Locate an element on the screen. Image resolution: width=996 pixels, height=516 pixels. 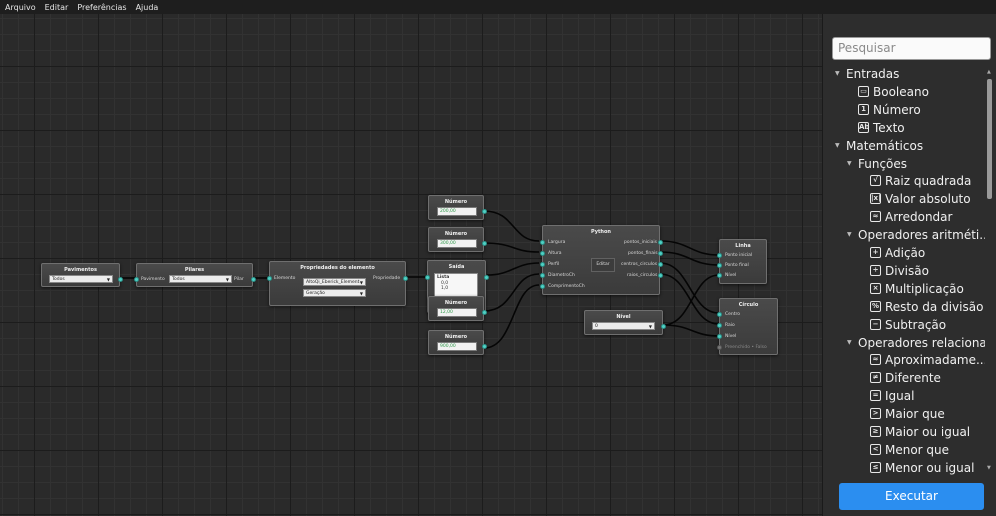
menu-preferencias: Preferências is located at coordinates (101, 7).